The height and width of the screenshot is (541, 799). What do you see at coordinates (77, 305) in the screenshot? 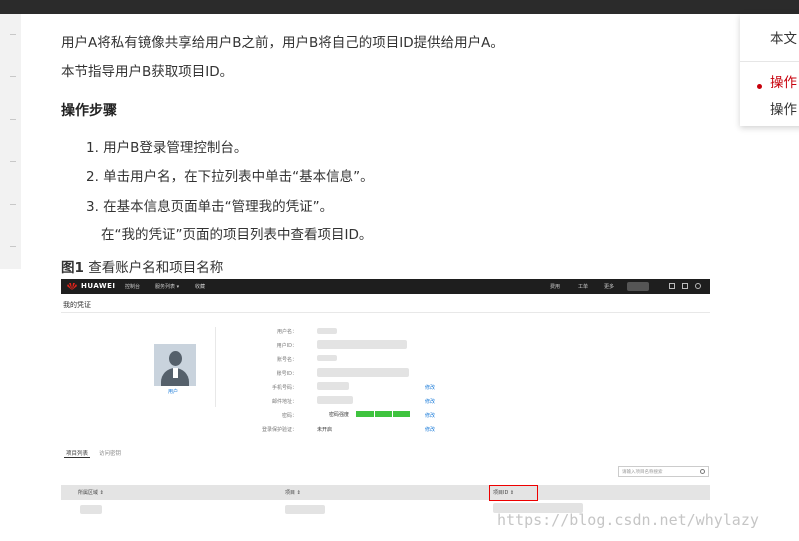
I see `page-title: 我的凭证` at bounding box center [77, 305].